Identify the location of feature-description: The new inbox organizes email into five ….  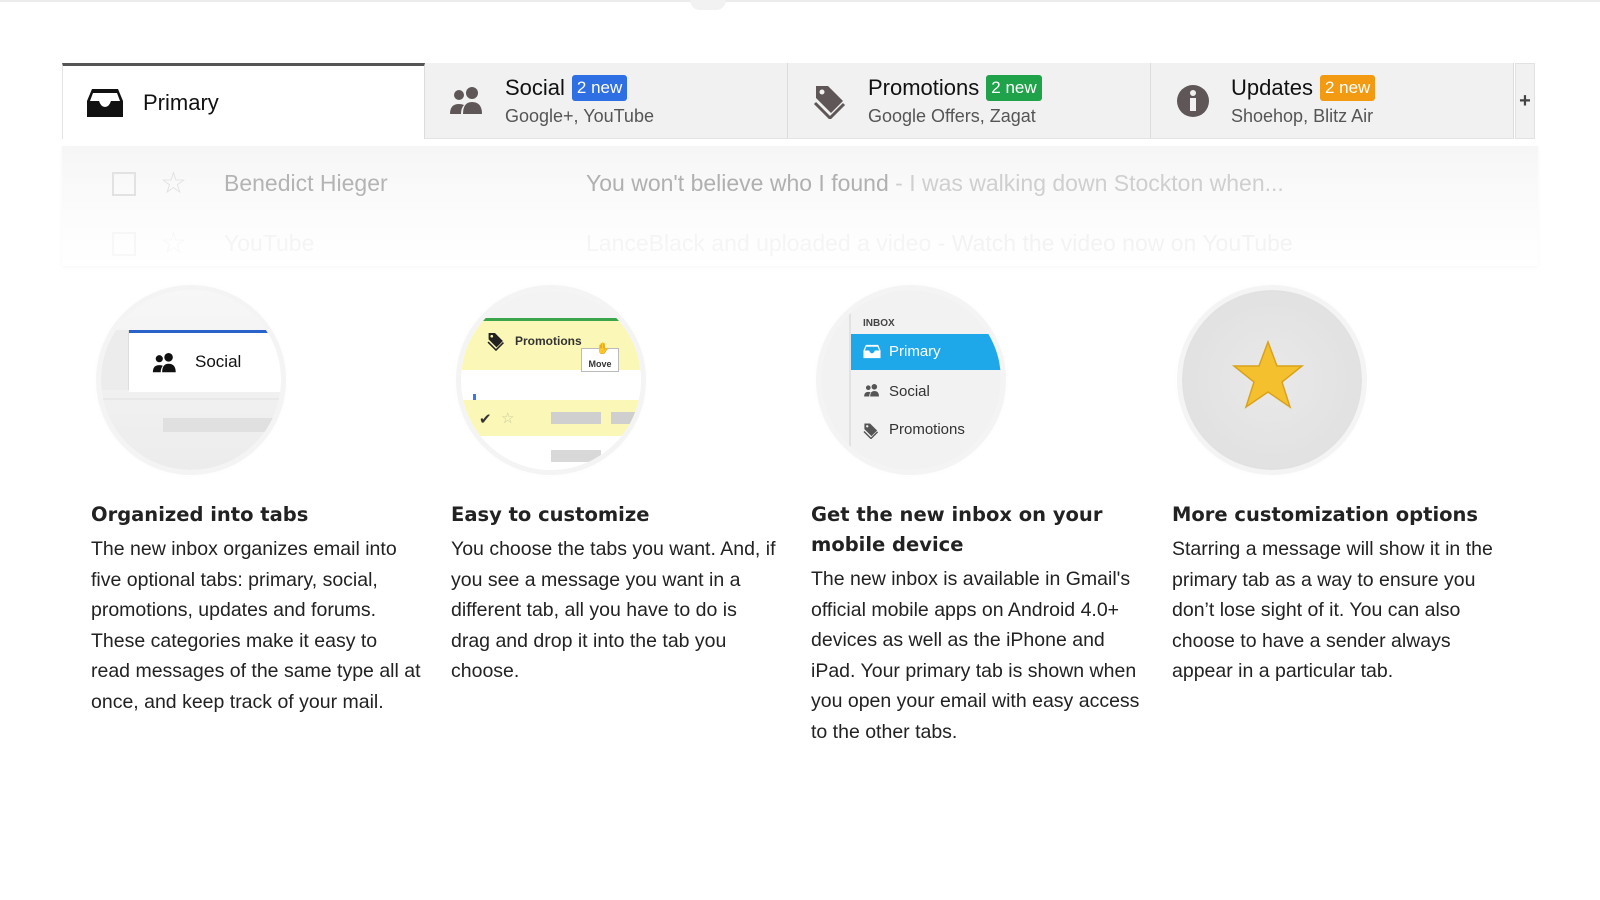
(256, 625).